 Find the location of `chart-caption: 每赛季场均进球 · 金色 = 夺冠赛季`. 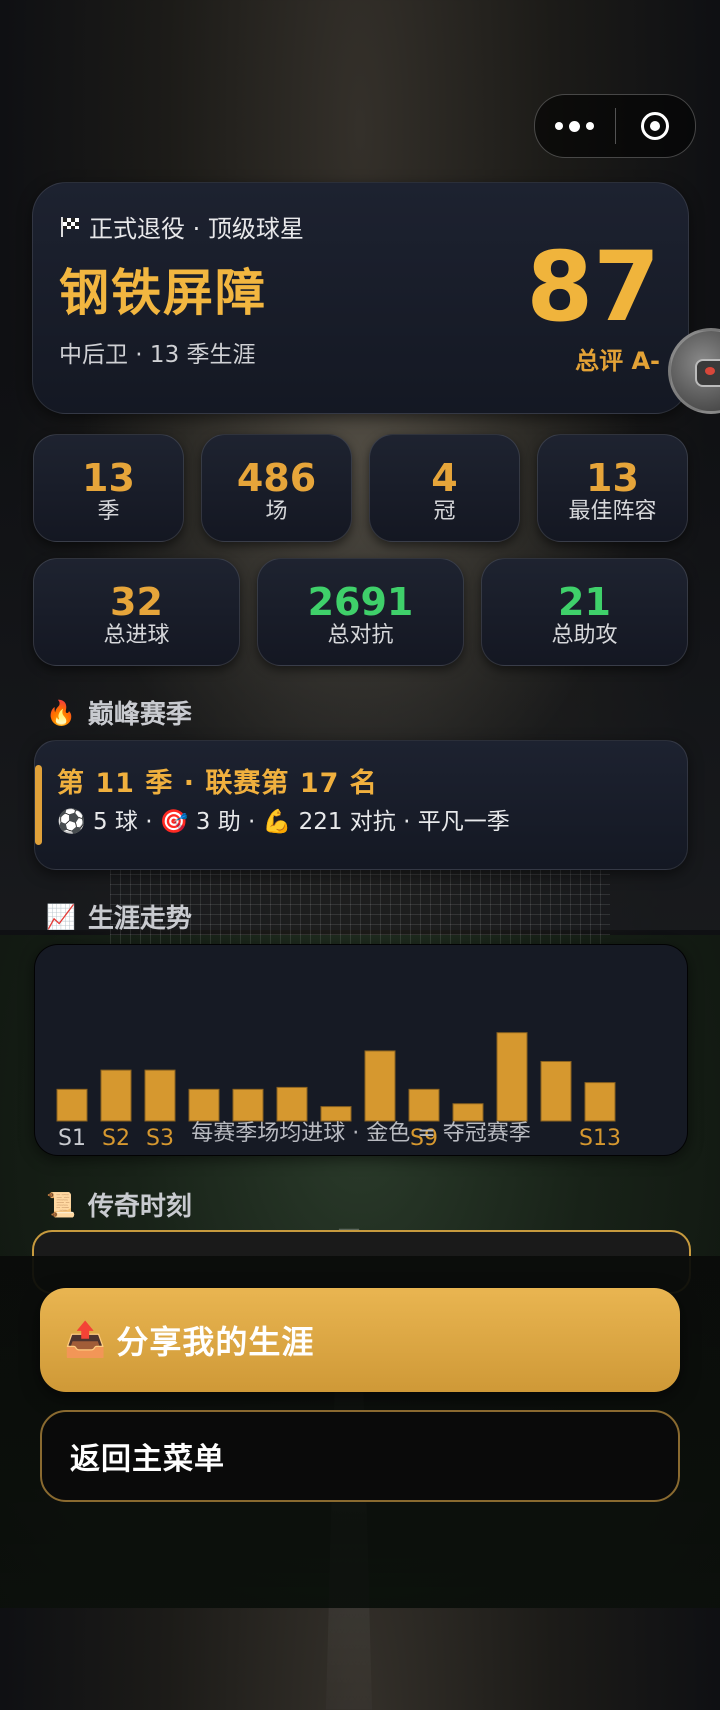

chart-caption: 每赛季场均进球 · 金色 = 夺冠赛季 is located at coordinates (360, 1133).